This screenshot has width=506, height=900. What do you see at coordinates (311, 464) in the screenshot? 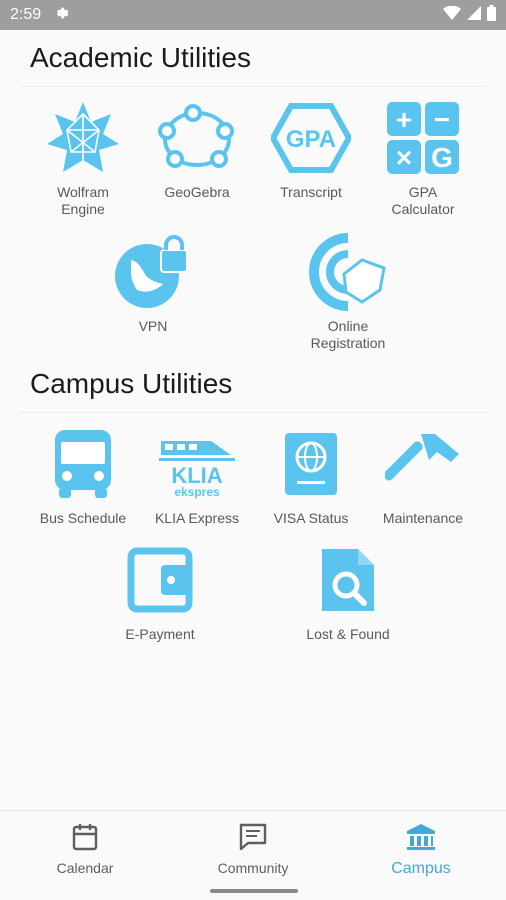
I see `passport-icon` at bounding box center [311, 464].